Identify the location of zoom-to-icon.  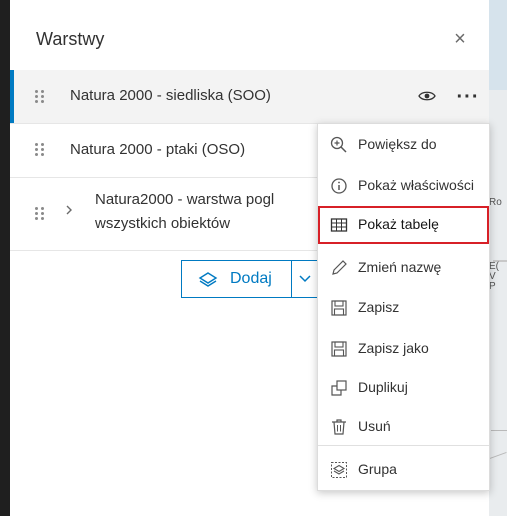
(338, 144).